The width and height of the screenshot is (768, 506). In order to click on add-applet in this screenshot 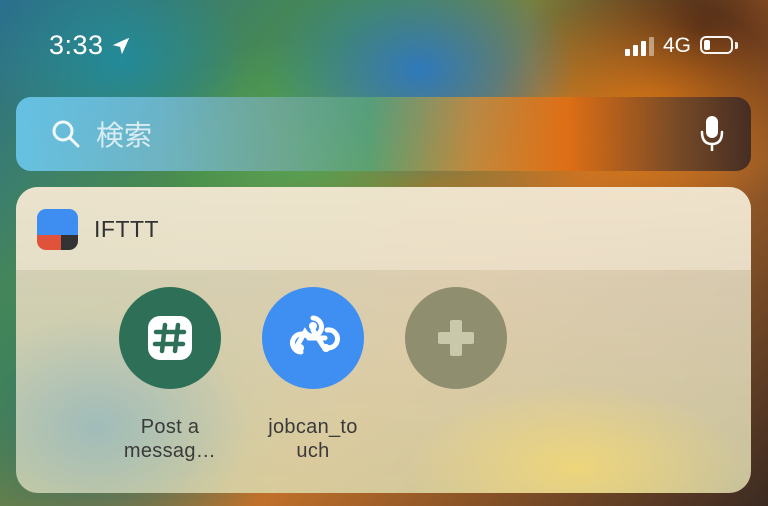, I will do `click(456, 338)`.